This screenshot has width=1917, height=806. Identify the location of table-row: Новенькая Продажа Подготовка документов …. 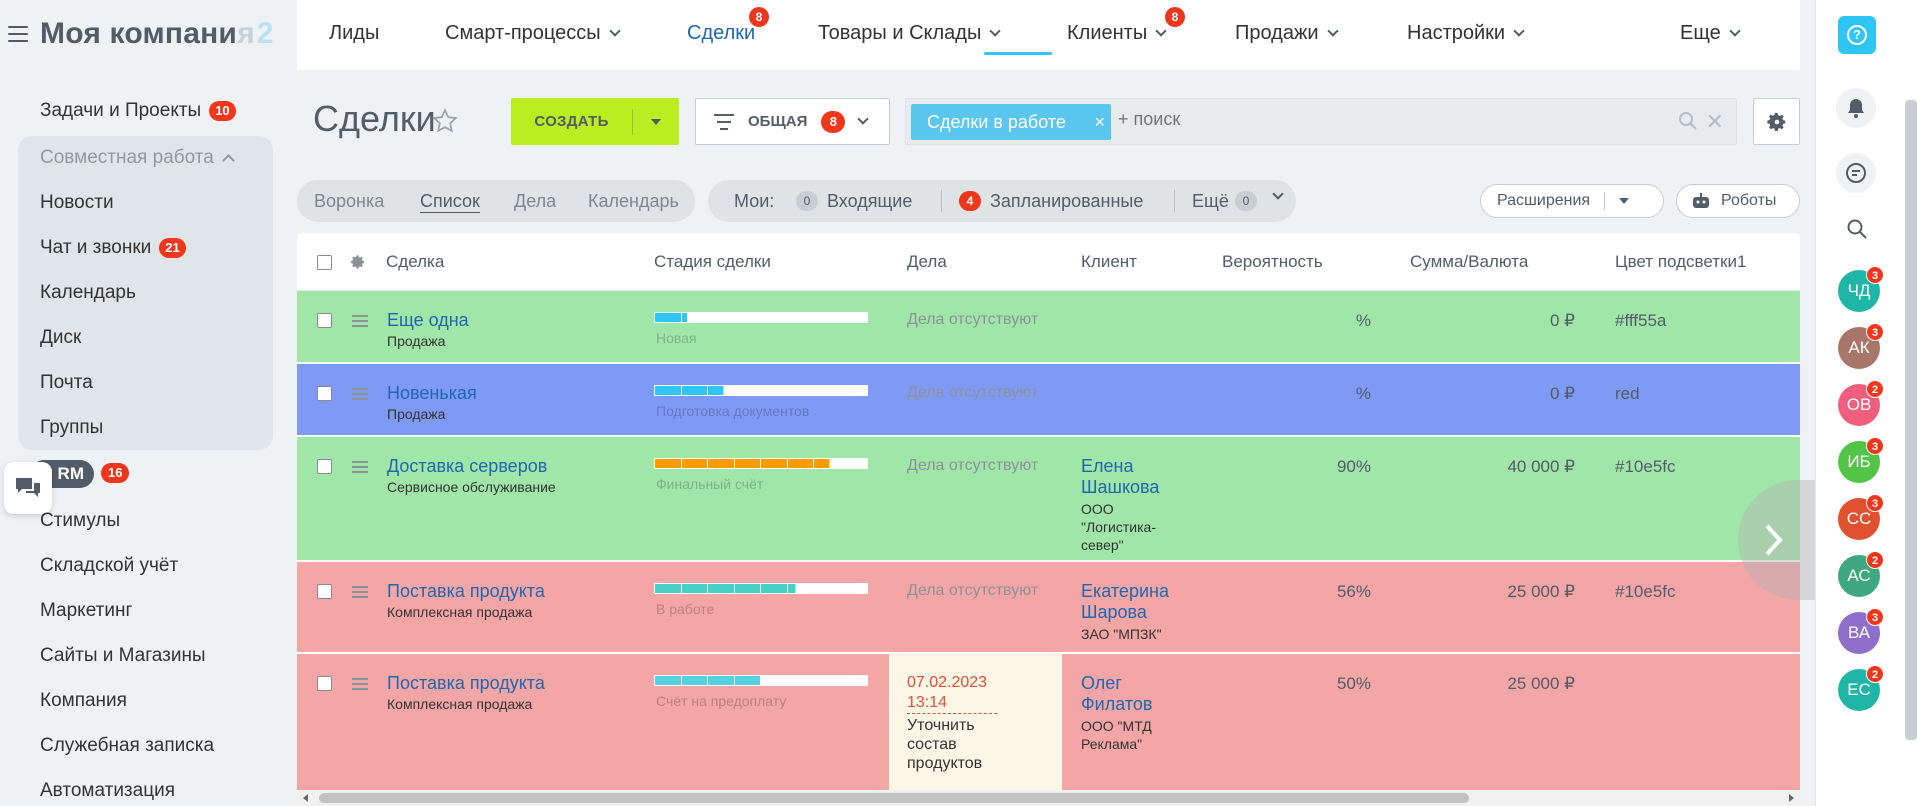
(1048, 400).